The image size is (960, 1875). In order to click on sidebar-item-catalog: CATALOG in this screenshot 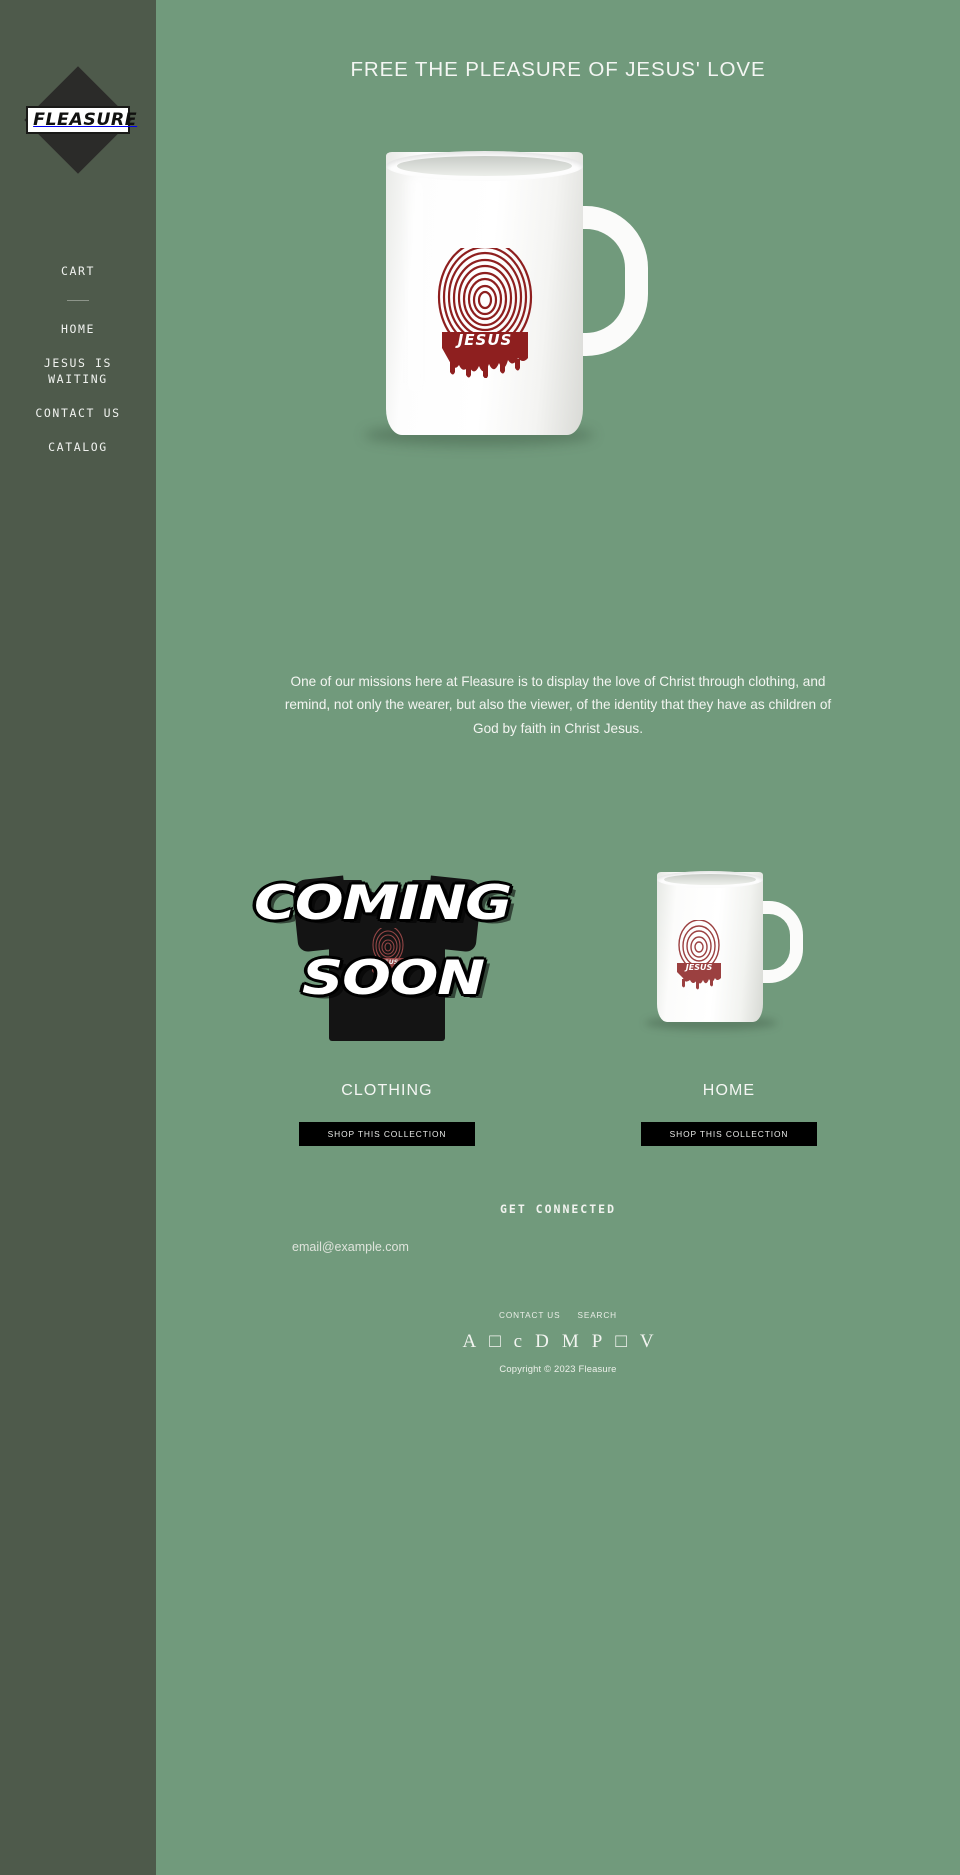, I will do `click(78, 447)`.